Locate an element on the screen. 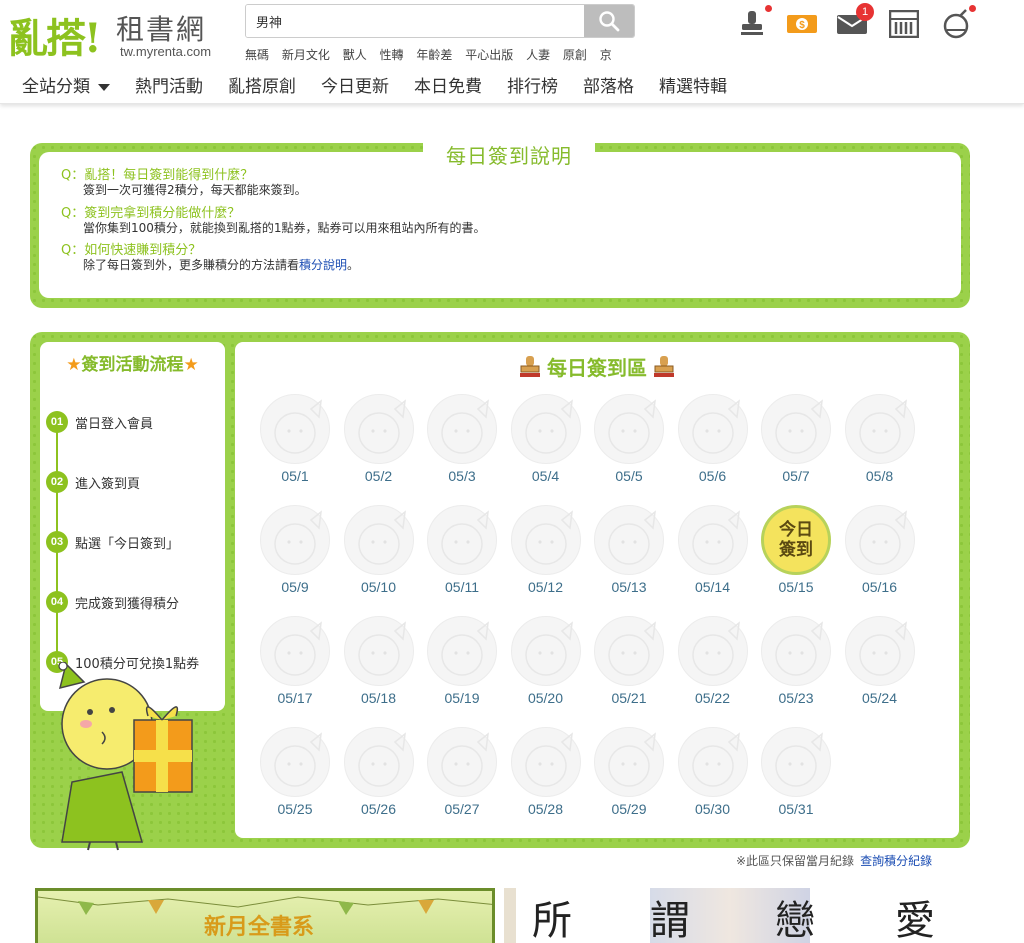 The width and height of the screenshot is (1024, 943). hot-search-tags: 無碼 新月文化 獸人 性轉 年齡差 平心出版 人妻 原創 京 is located at coordinates (441, 55).